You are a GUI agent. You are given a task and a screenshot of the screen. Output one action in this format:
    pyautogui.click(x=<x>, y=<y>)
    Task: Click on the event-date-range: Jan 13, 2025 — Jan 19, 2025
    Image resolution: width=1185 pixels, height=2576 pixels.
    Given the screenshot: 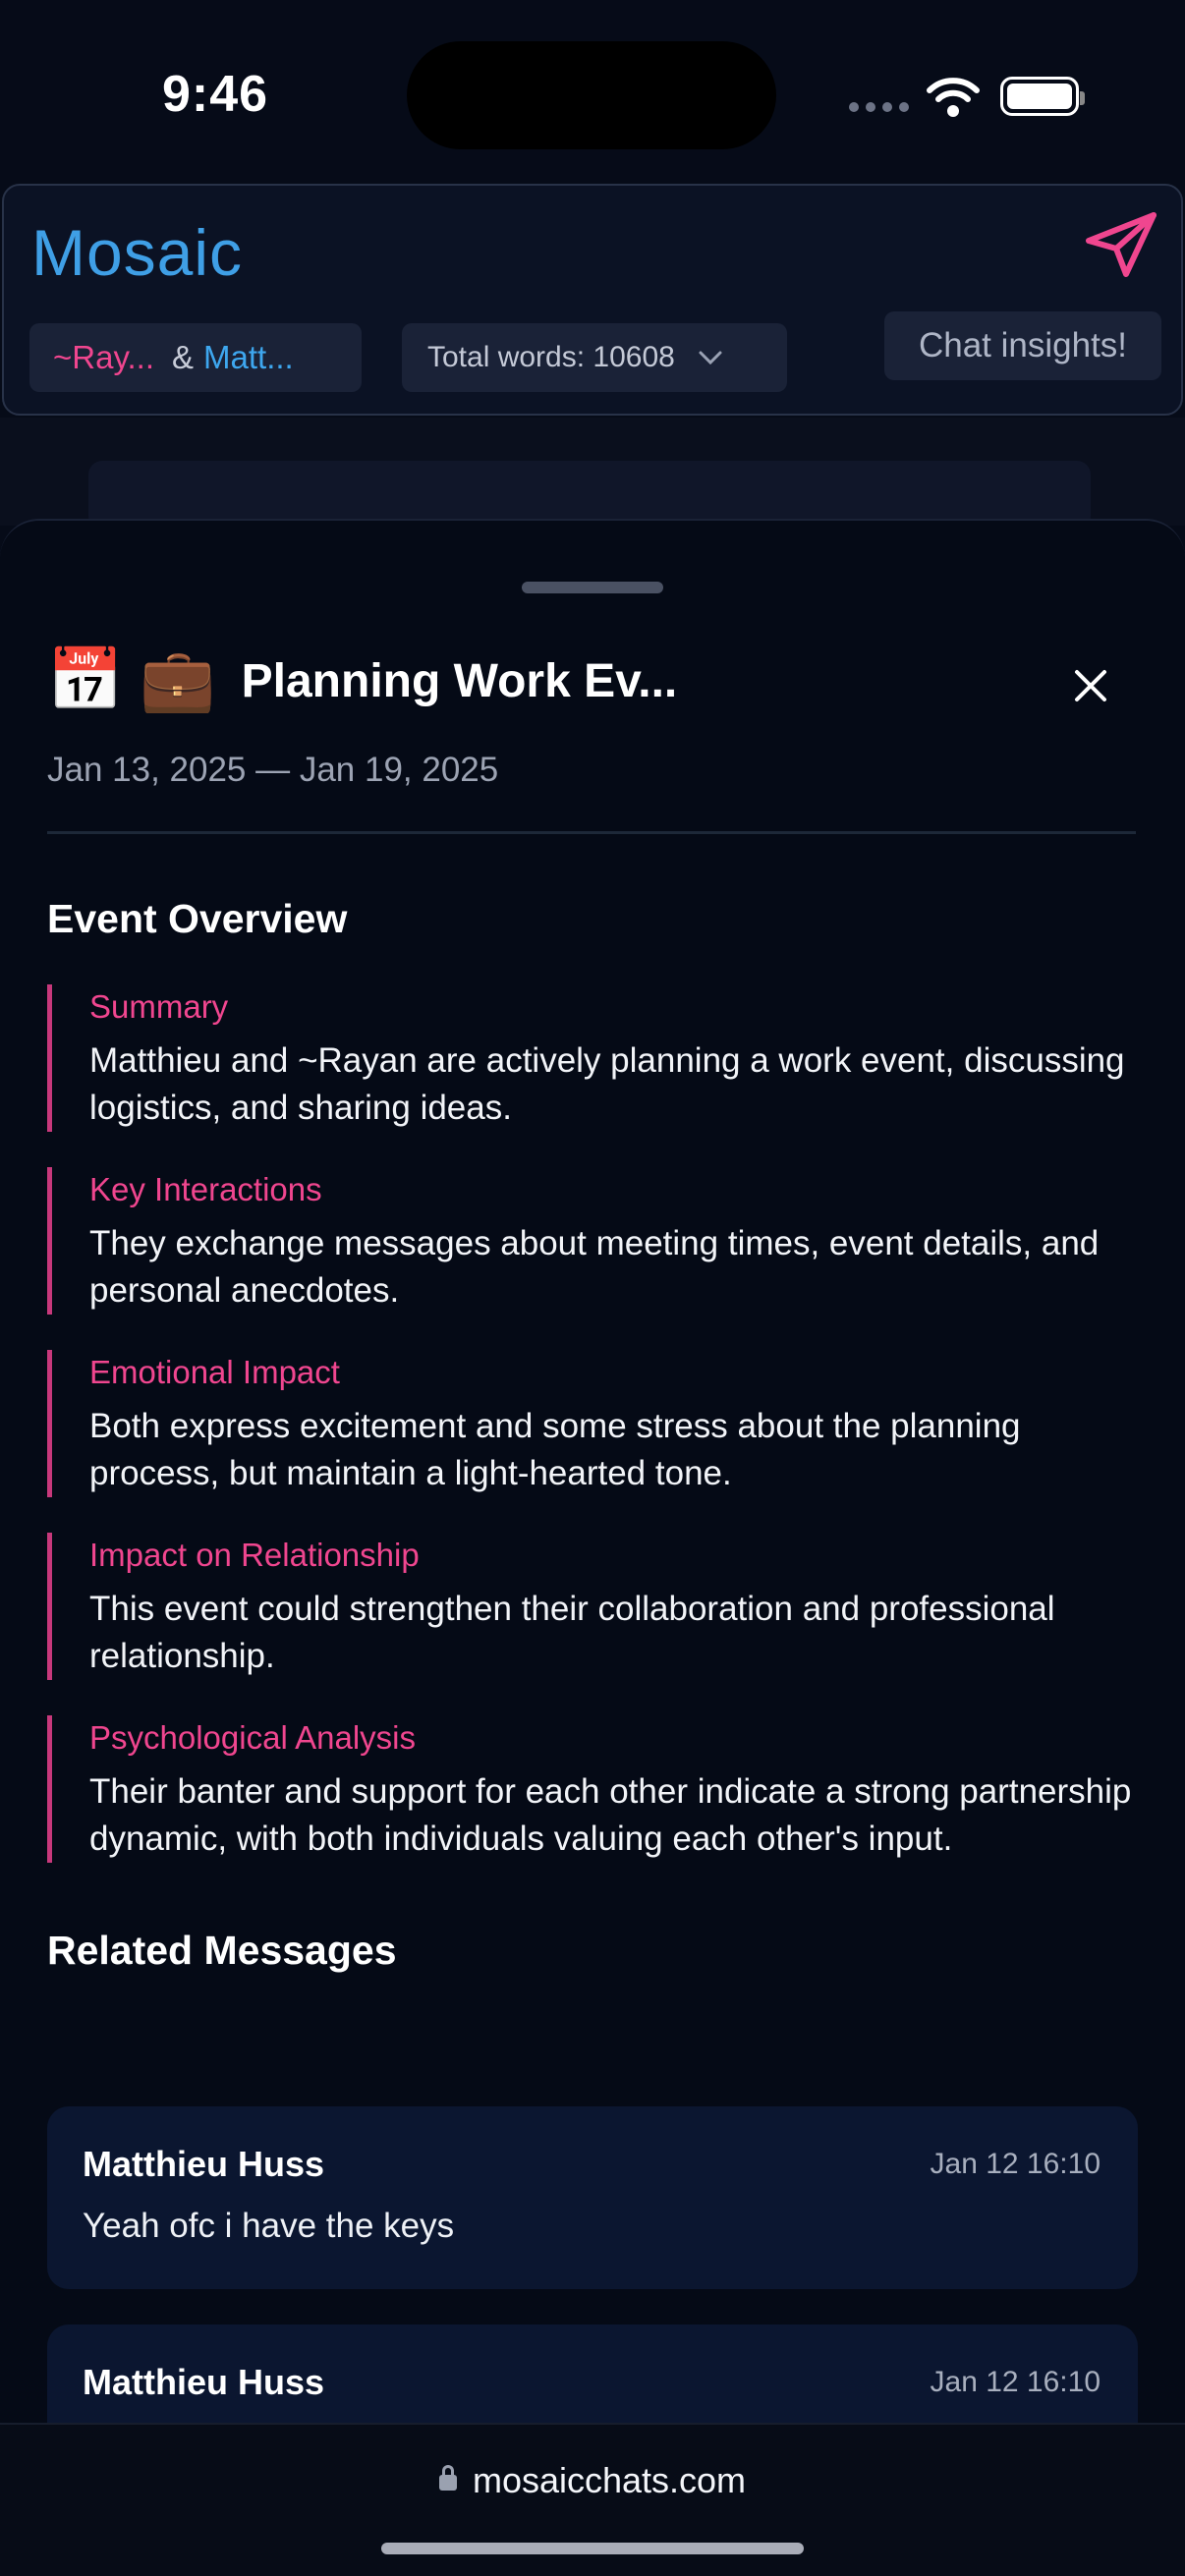 What is the action you would take?
    pyautogui.click(x=273, y=770)
    